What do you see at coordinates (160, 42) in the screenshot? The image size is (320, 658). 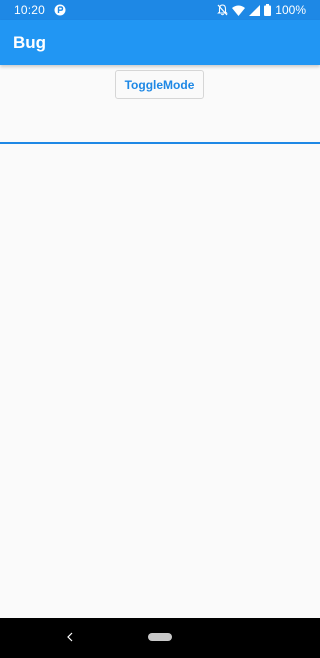 I see `app-bar: Bug` at bounding box center [160, 42].